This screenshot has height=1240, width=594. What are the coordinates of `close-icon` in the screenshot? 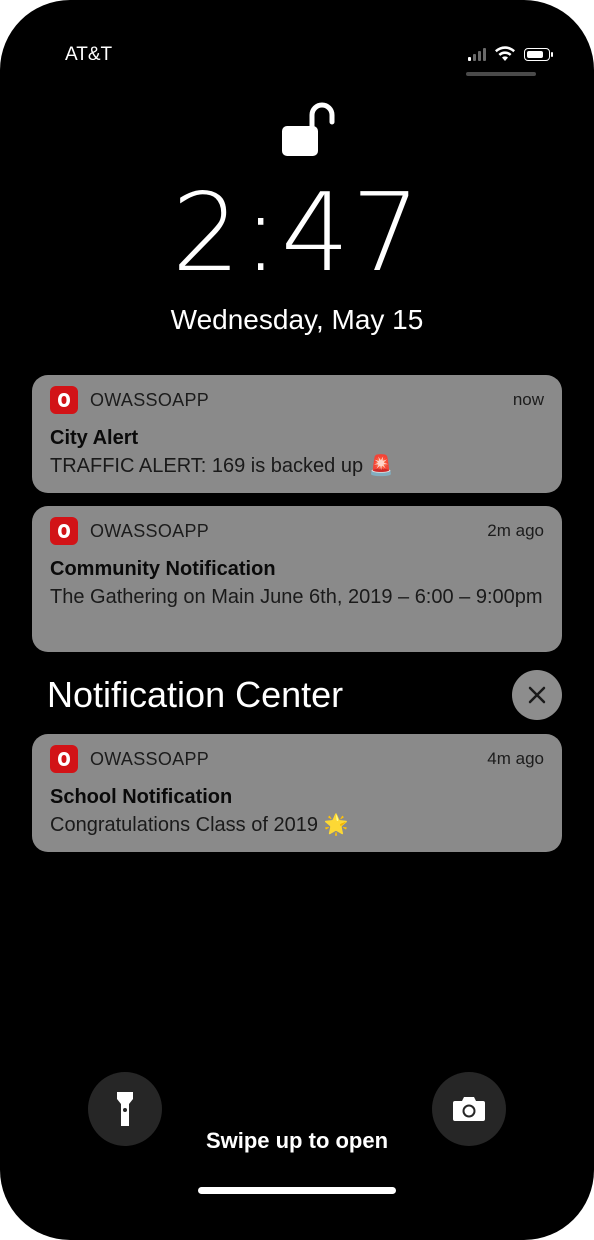 It's located at (537, 695).